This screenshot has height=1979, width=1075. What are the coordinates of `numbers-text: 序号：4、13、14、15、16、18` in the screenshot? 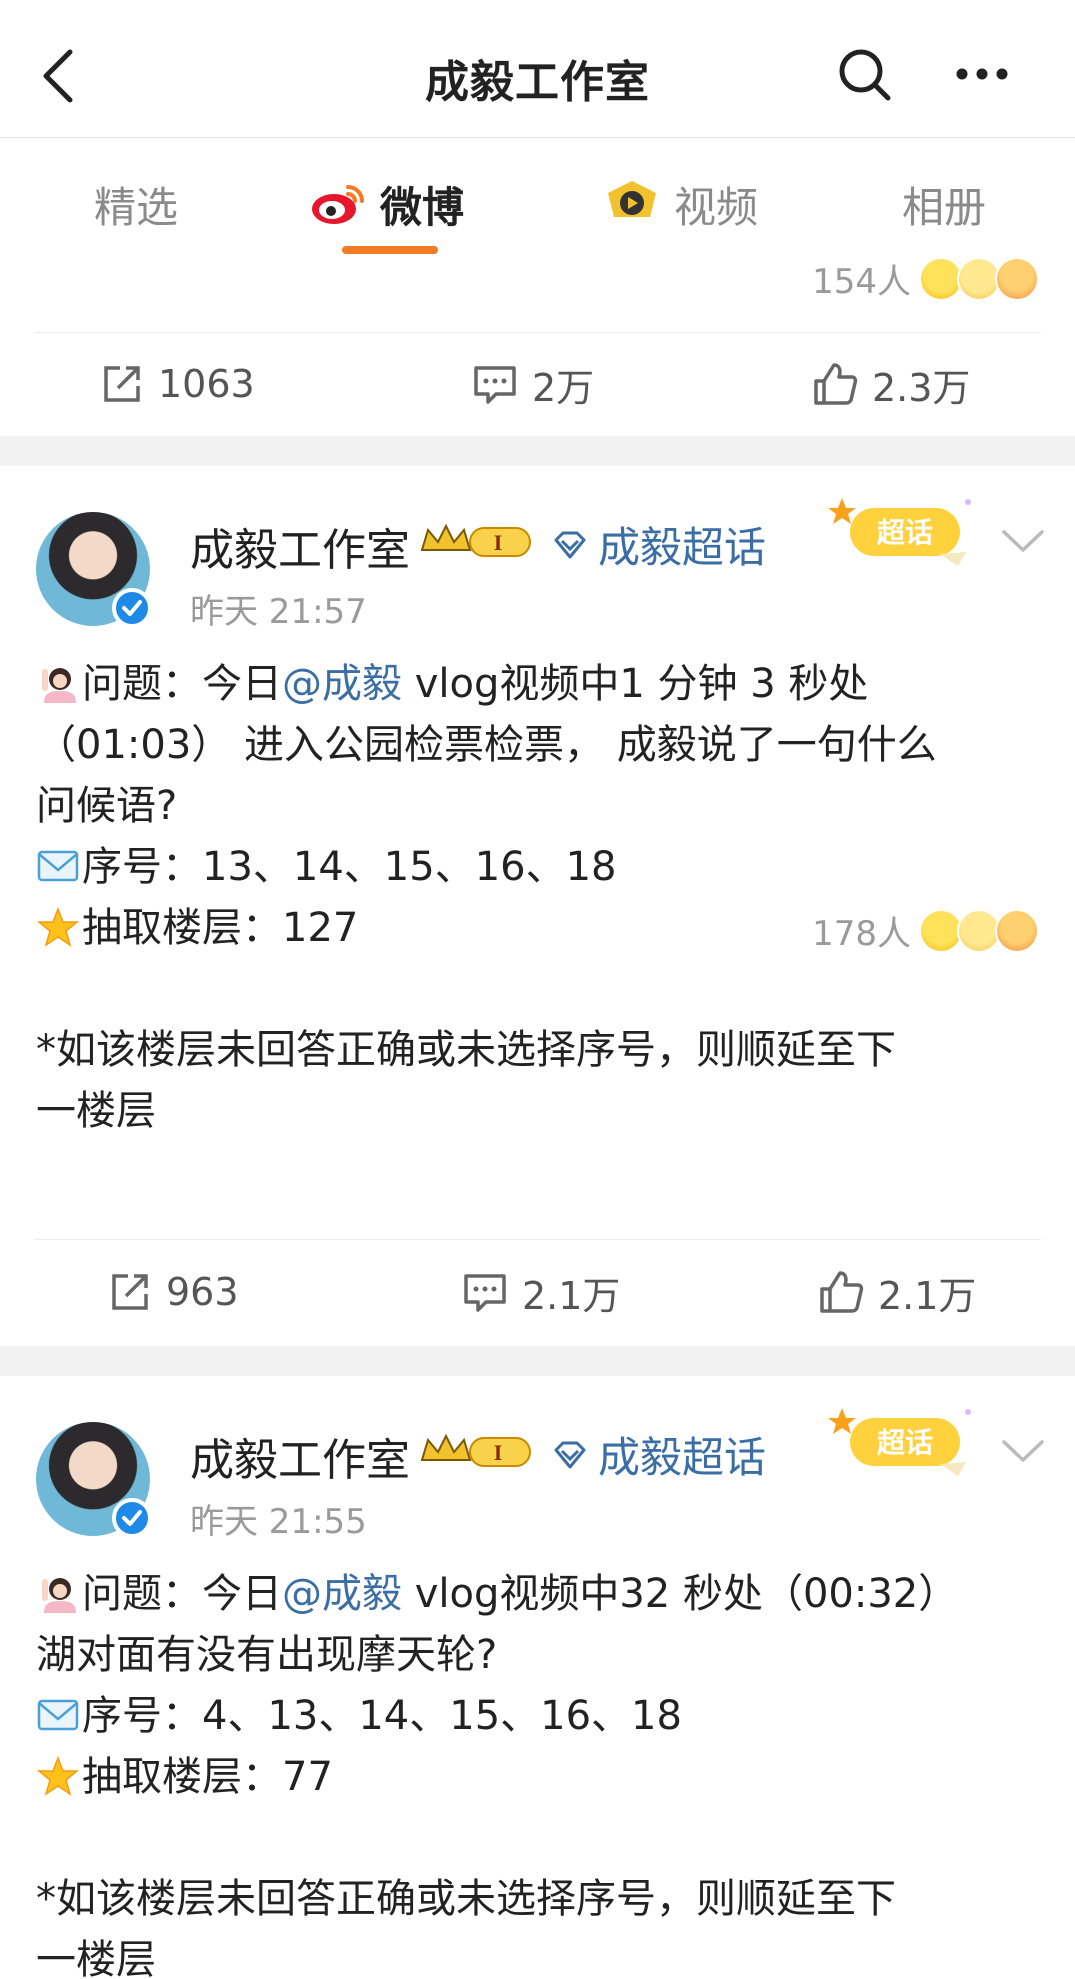 It's located at (382, 1716).